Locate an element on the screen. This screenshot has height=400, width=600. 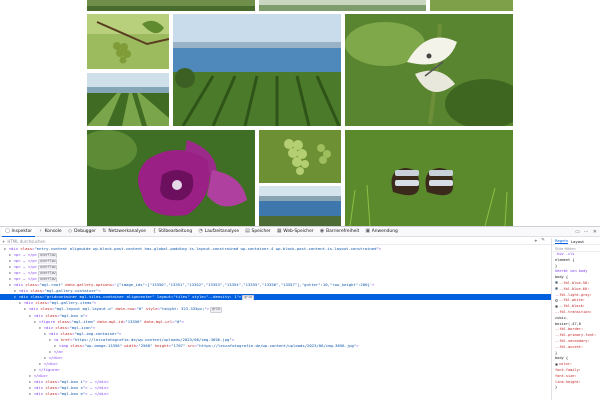
add-node-icon: + is located at coordinates (3, 241).